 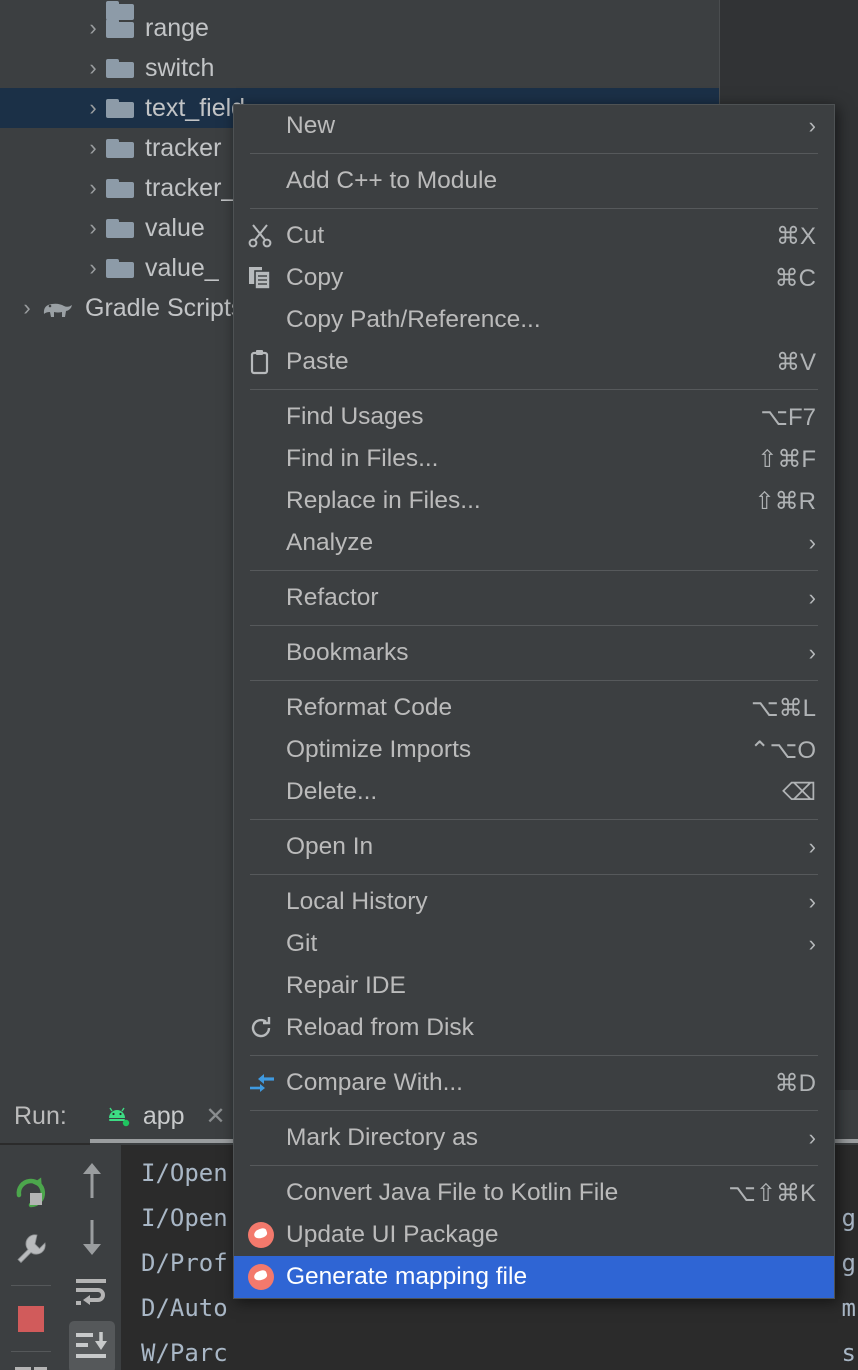 What do you see at coordinates (380, 1027) in the screenshot?
I see `menu-item-label: Reload from Disk` at bounding box center [380, 1027].